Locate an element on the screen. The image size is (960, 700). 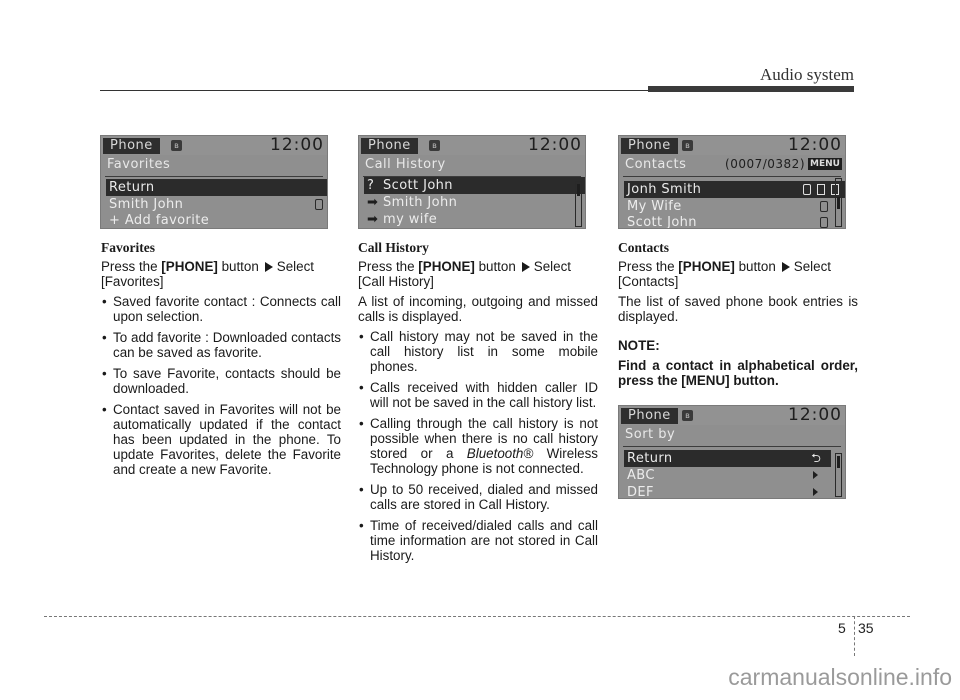
bluetooth-brand: Bluetooth® is located at coordinates (500, 453).